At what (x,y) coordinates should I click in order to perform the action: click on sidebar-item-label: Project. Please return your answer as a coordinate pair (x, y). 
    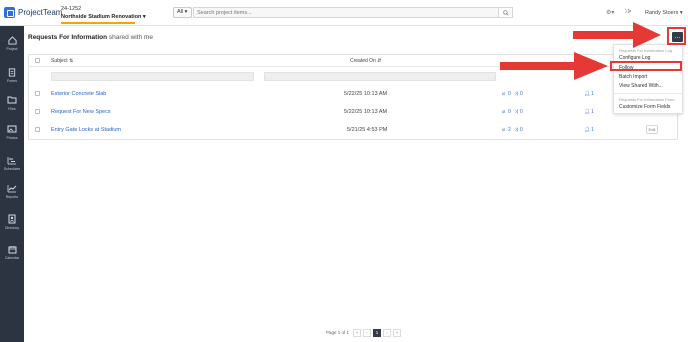
    Looking at the image, I should click on (12, 49).